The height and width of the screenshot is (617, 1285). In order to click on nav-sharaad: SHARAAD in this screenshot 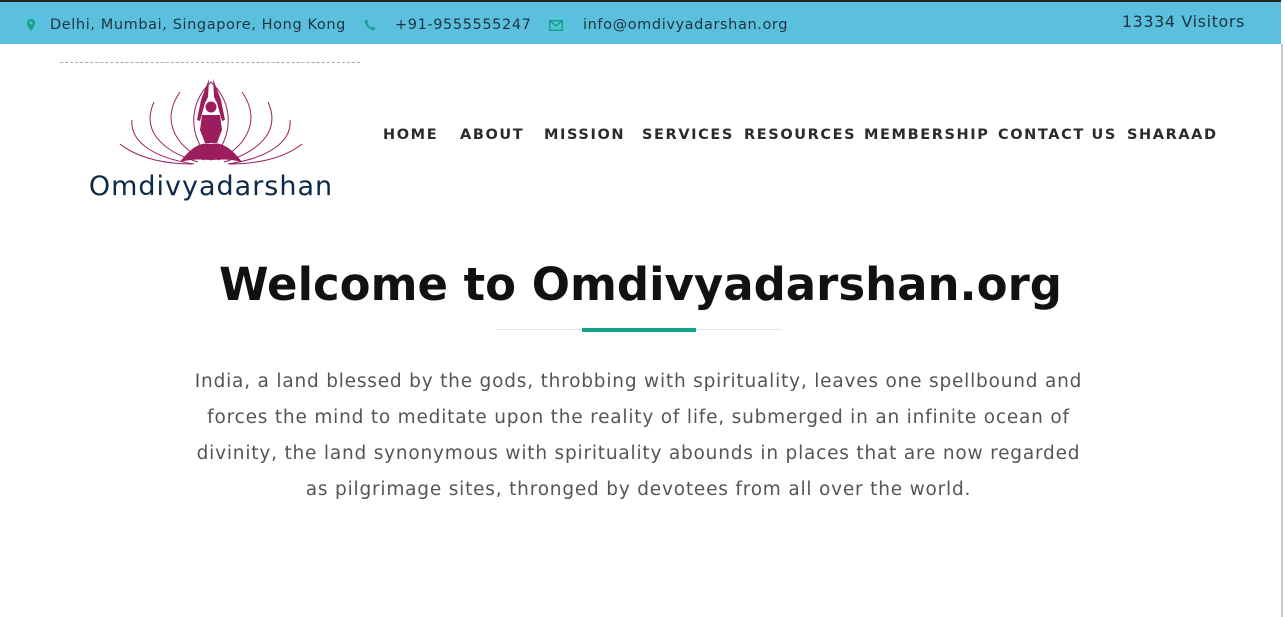, I will do `click(1172, 135)`.